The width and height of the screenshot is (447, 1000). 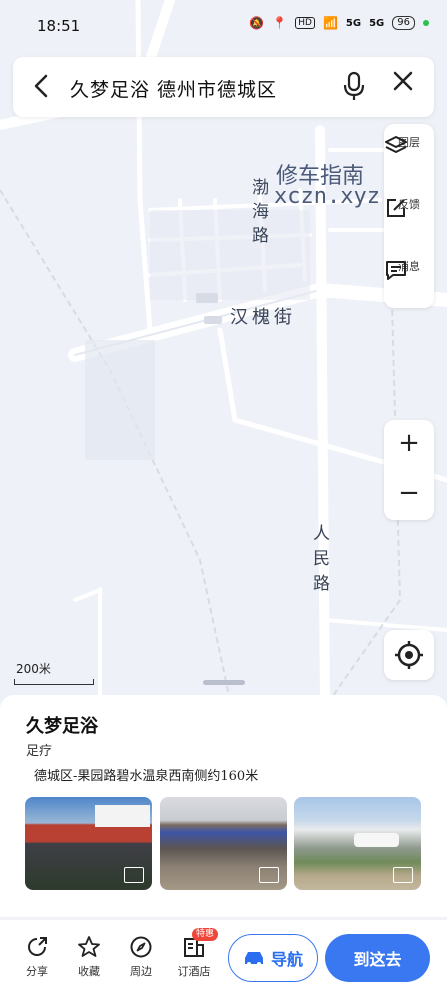 What do you see at coordinates (89, 946) in the screenshot?
I see `star-icon` at bounding box center [89, 946].